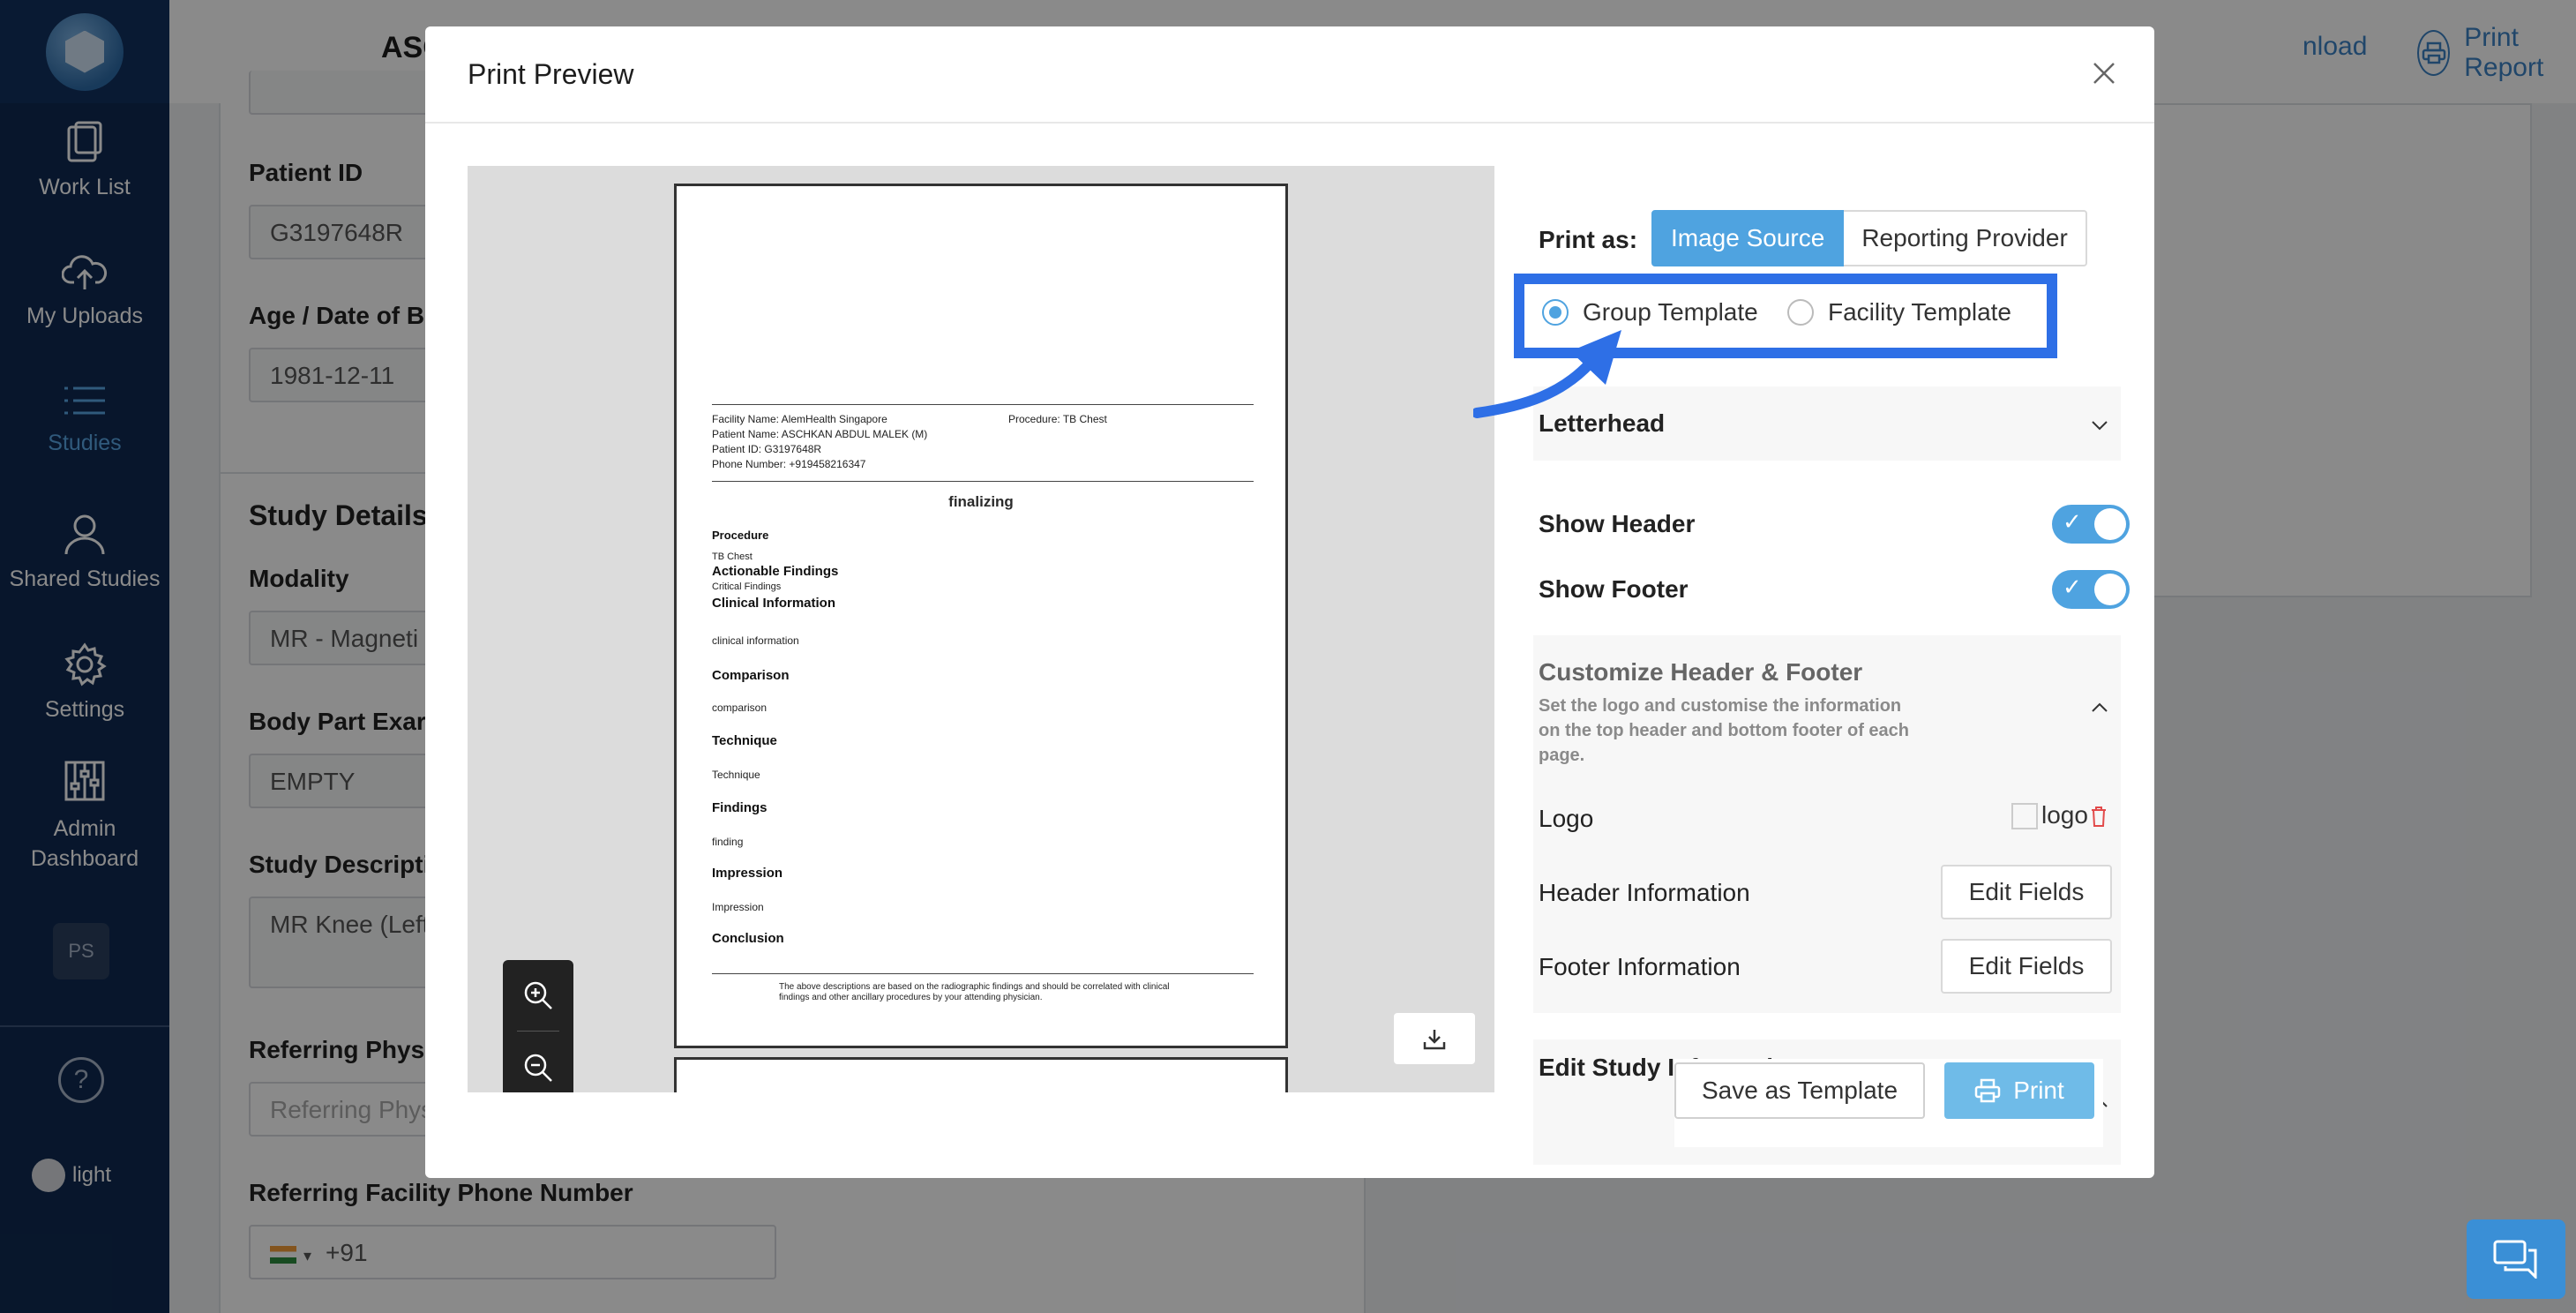 The image size is (2576, 1313). What do you see at coordinates (740, 535) in the screenshot?
I see `procedure-heading: Procedure` at bounding box center [740, 535].